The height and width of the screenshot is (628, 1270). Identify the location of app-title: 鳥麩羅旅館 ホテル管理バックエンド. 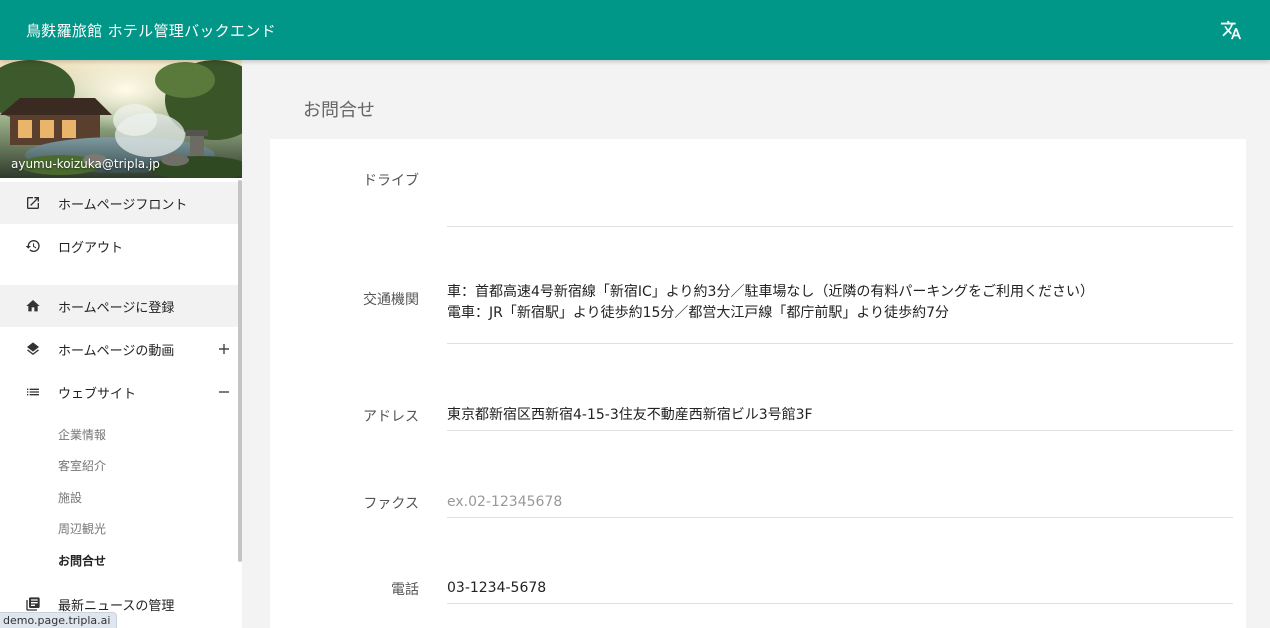
(151, 30).